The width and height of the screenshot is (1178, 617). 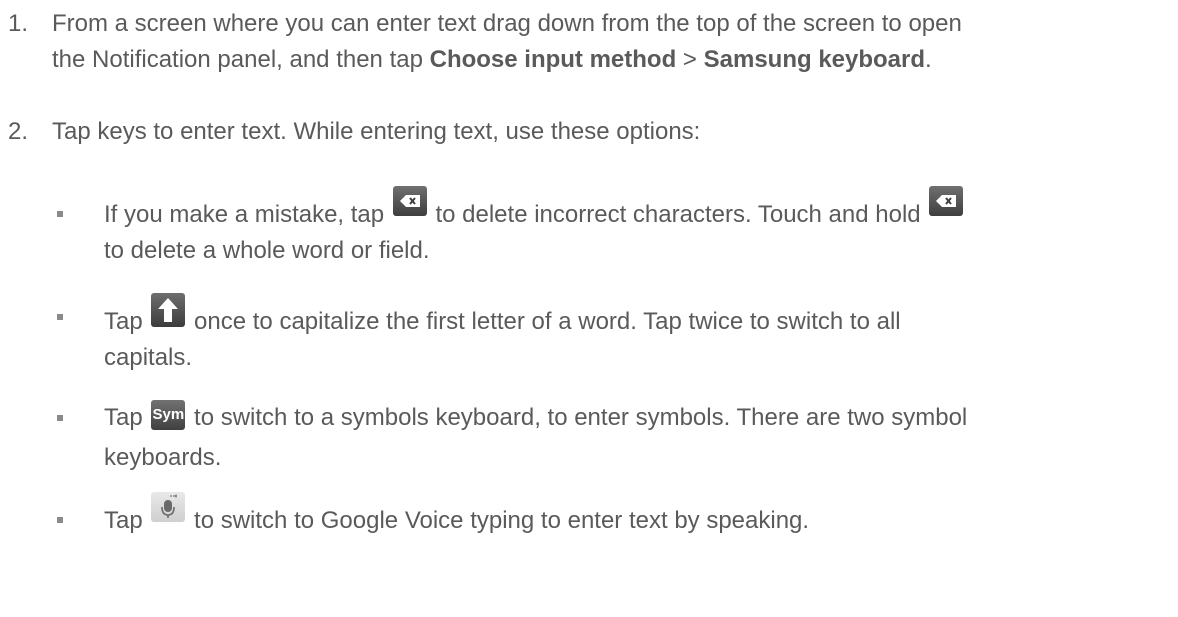 I want to click on voice-input-key-icon, so click(x=168, y=507).